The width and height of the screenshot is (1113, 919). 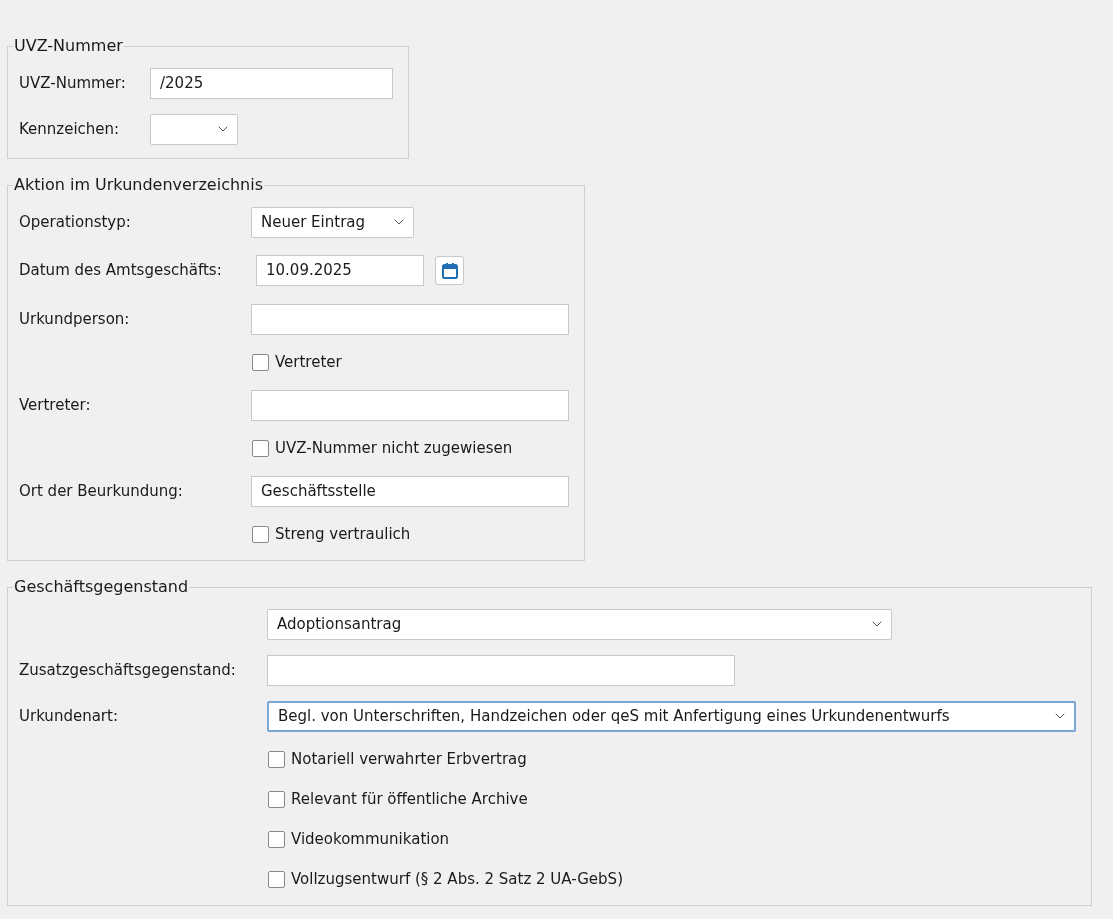 I want to click on date-field: 10.09.2025, so click(x=340, y=270).